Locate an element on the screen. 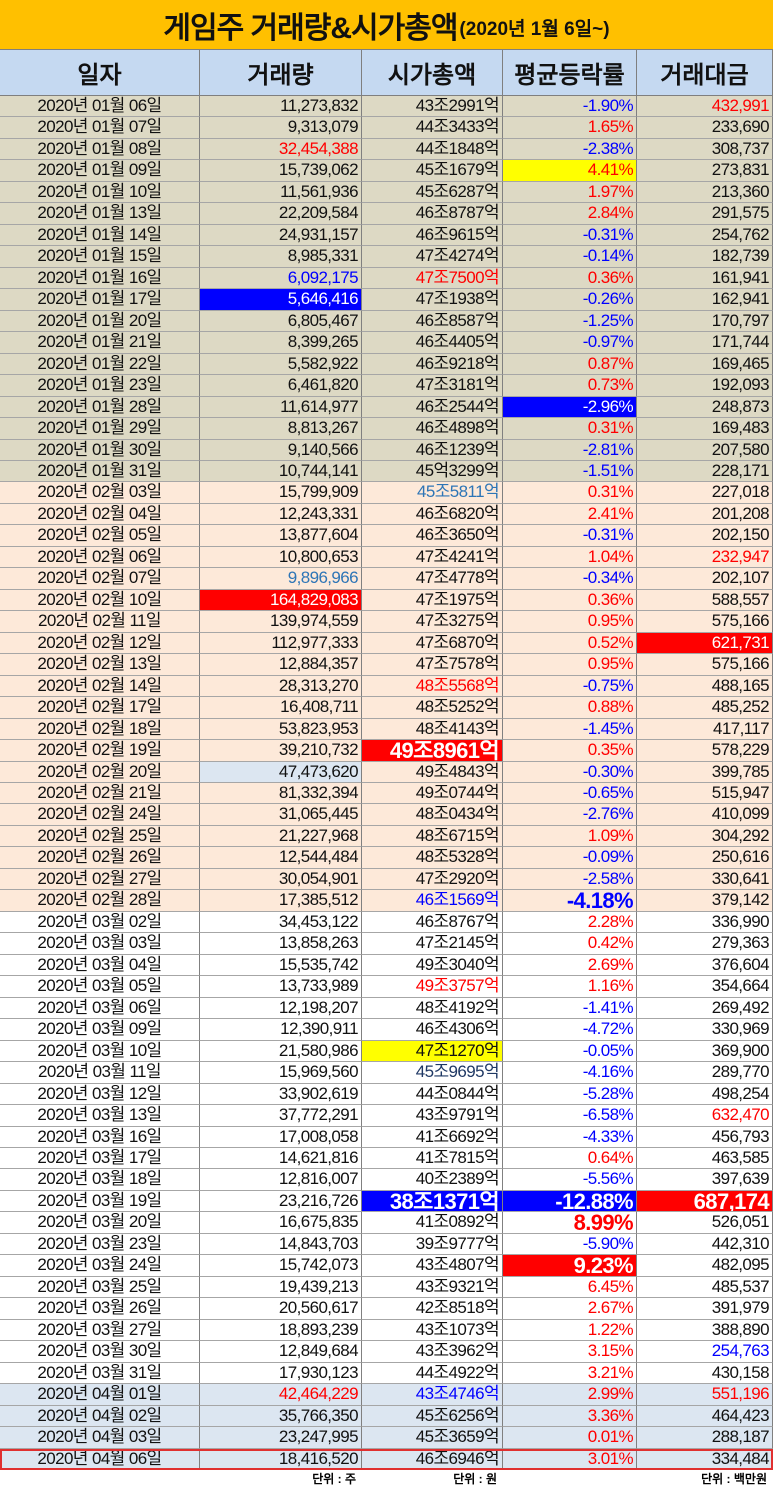  trading-value-cell: 288,187 is located at coordinates (705, 1438).